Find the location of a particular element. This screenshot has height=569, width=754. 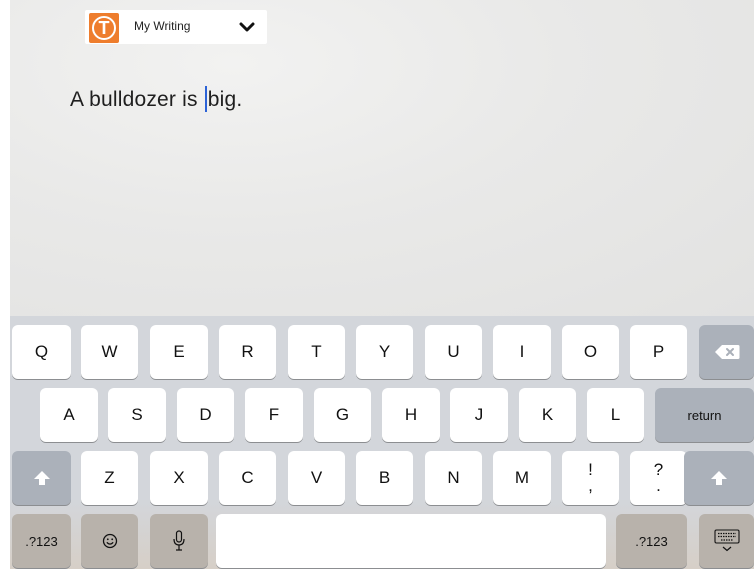

hide-keyboard-key is located at coordinates (726, 541).